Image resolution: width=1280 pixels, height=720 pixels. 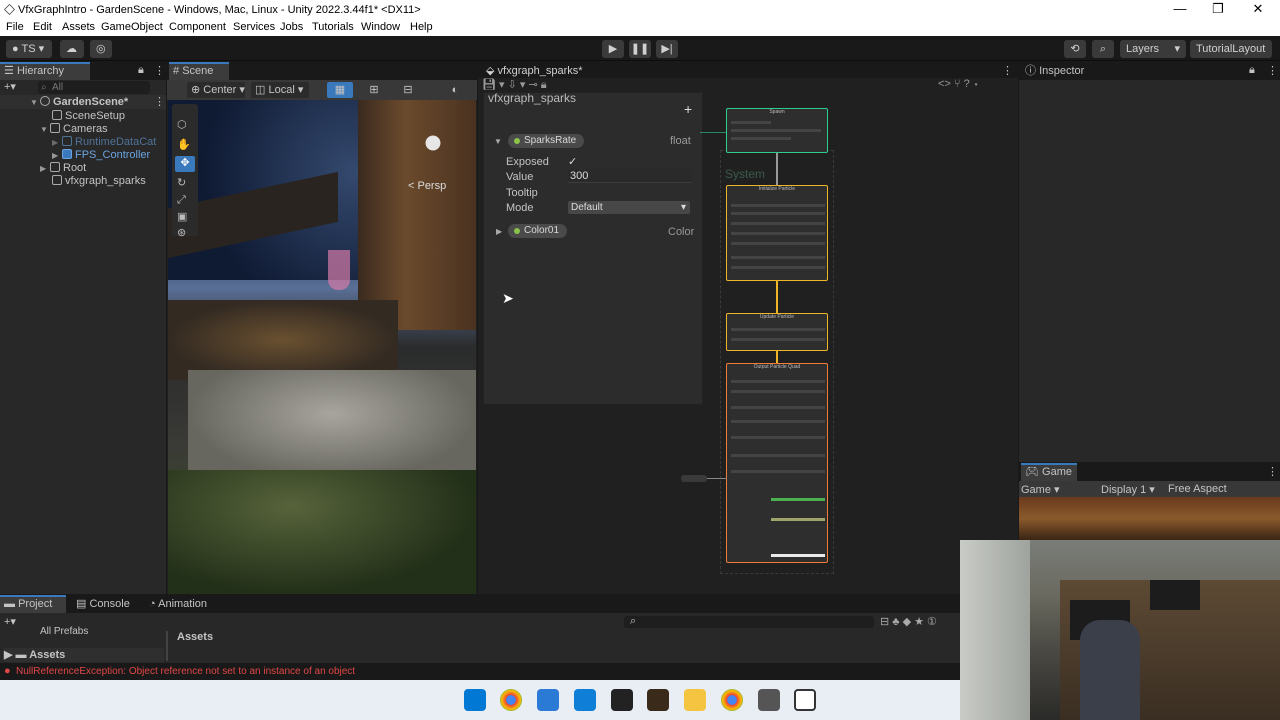 I want to click on space-dropdown: ◫ Local ▾, so click(x=280, y=90).